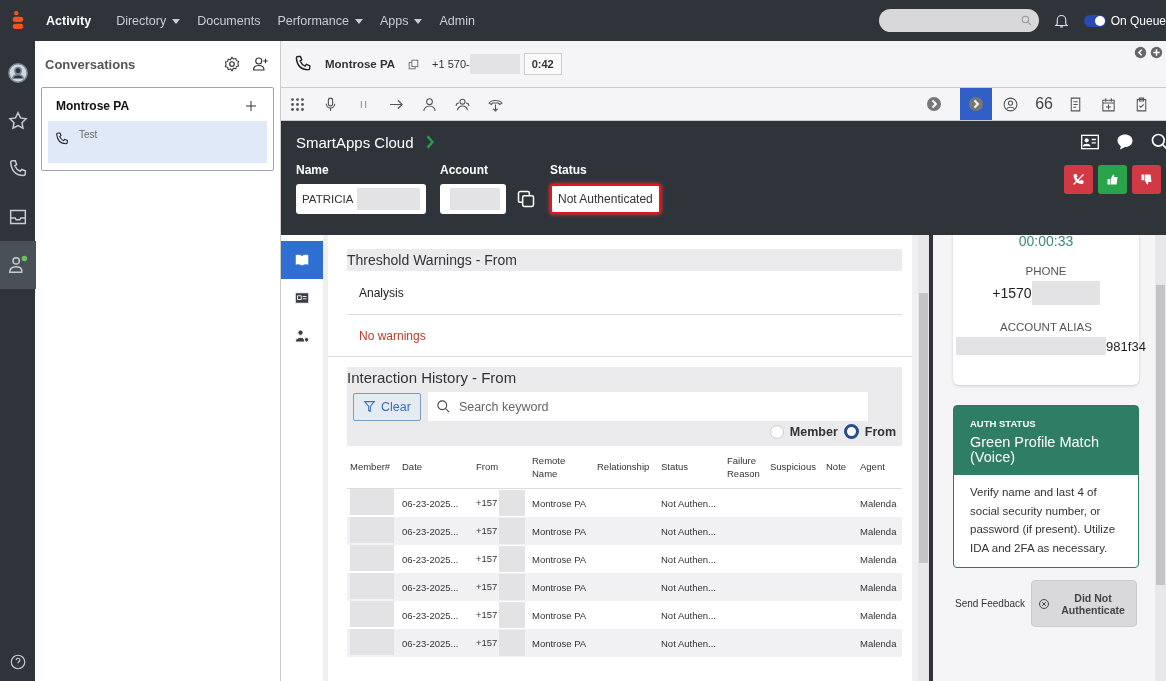 This screenshot has height=681, width=1166. Describe the element at coordinates (355, 142) in the screenshot. I see `app-title: SmartApps Cloud` at that location.